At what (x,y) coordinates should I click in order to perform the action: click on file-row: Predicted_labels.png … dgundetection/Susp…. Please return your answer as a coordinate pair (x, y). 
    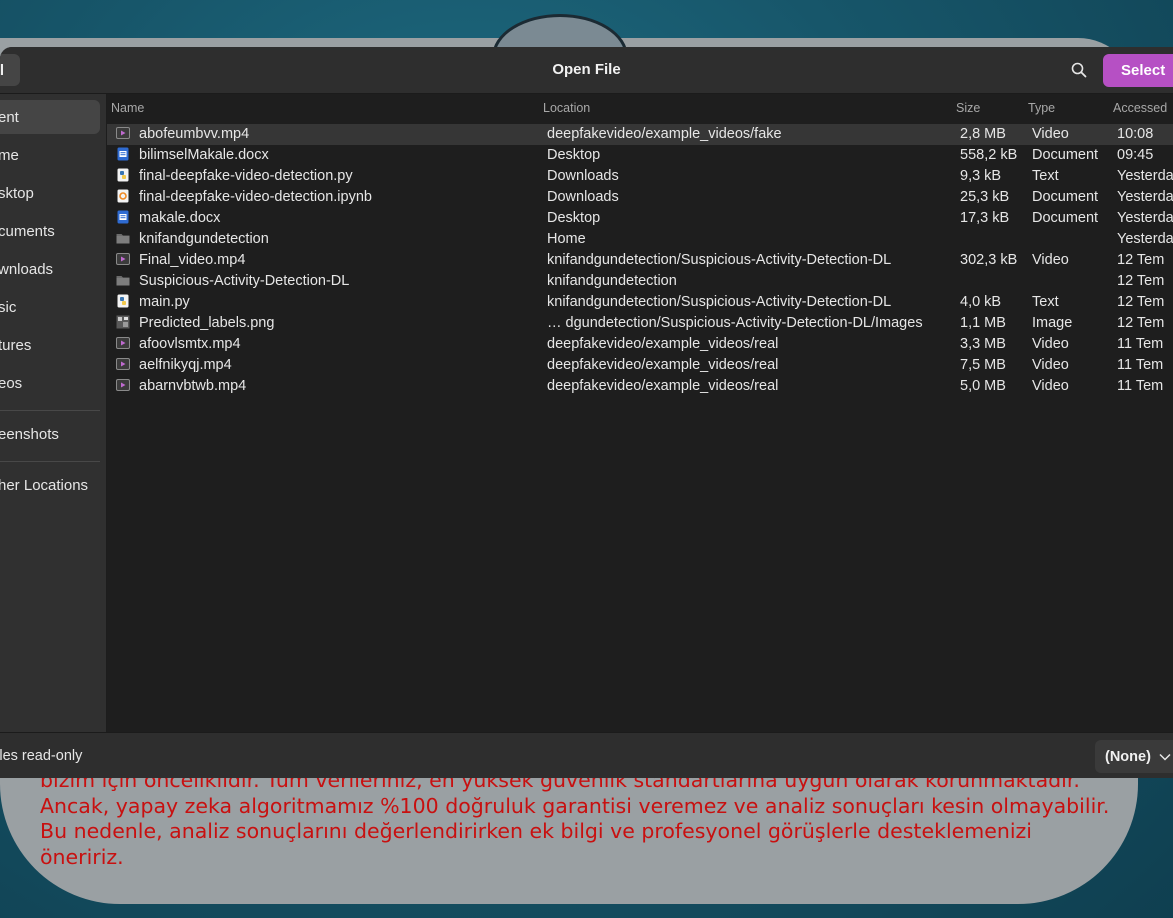
    Looking at the image, I should click on (640, 323).